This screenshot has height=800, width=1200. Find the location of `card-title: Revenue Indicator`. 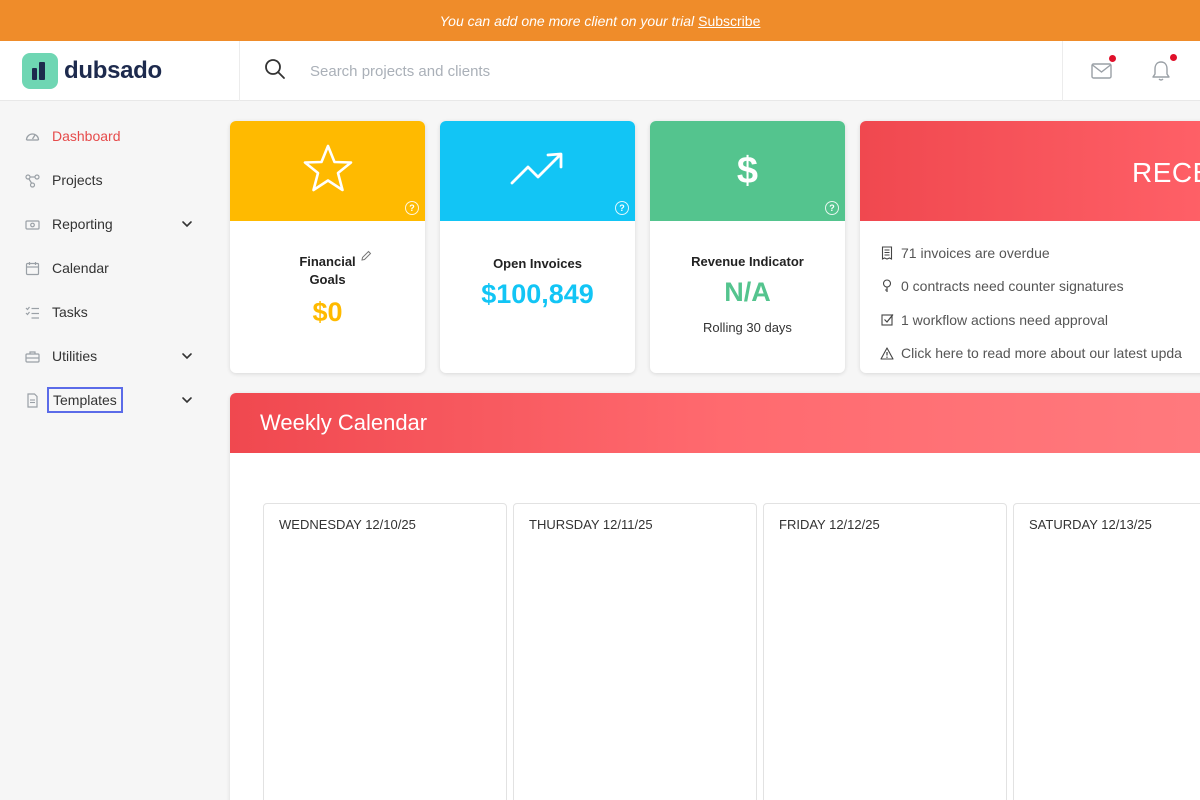

card-title: Revenue Indicator is located at coordinates (747, 261).